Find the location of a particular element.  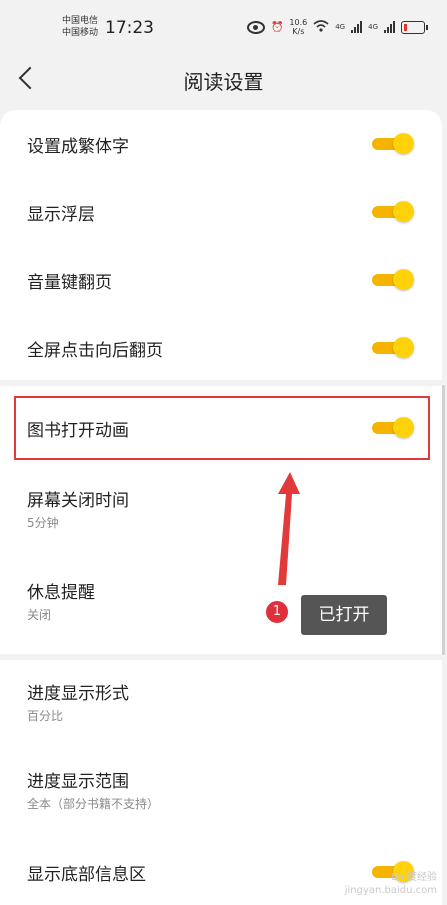

step-badge: 1 is located at coordinates (277, 612).